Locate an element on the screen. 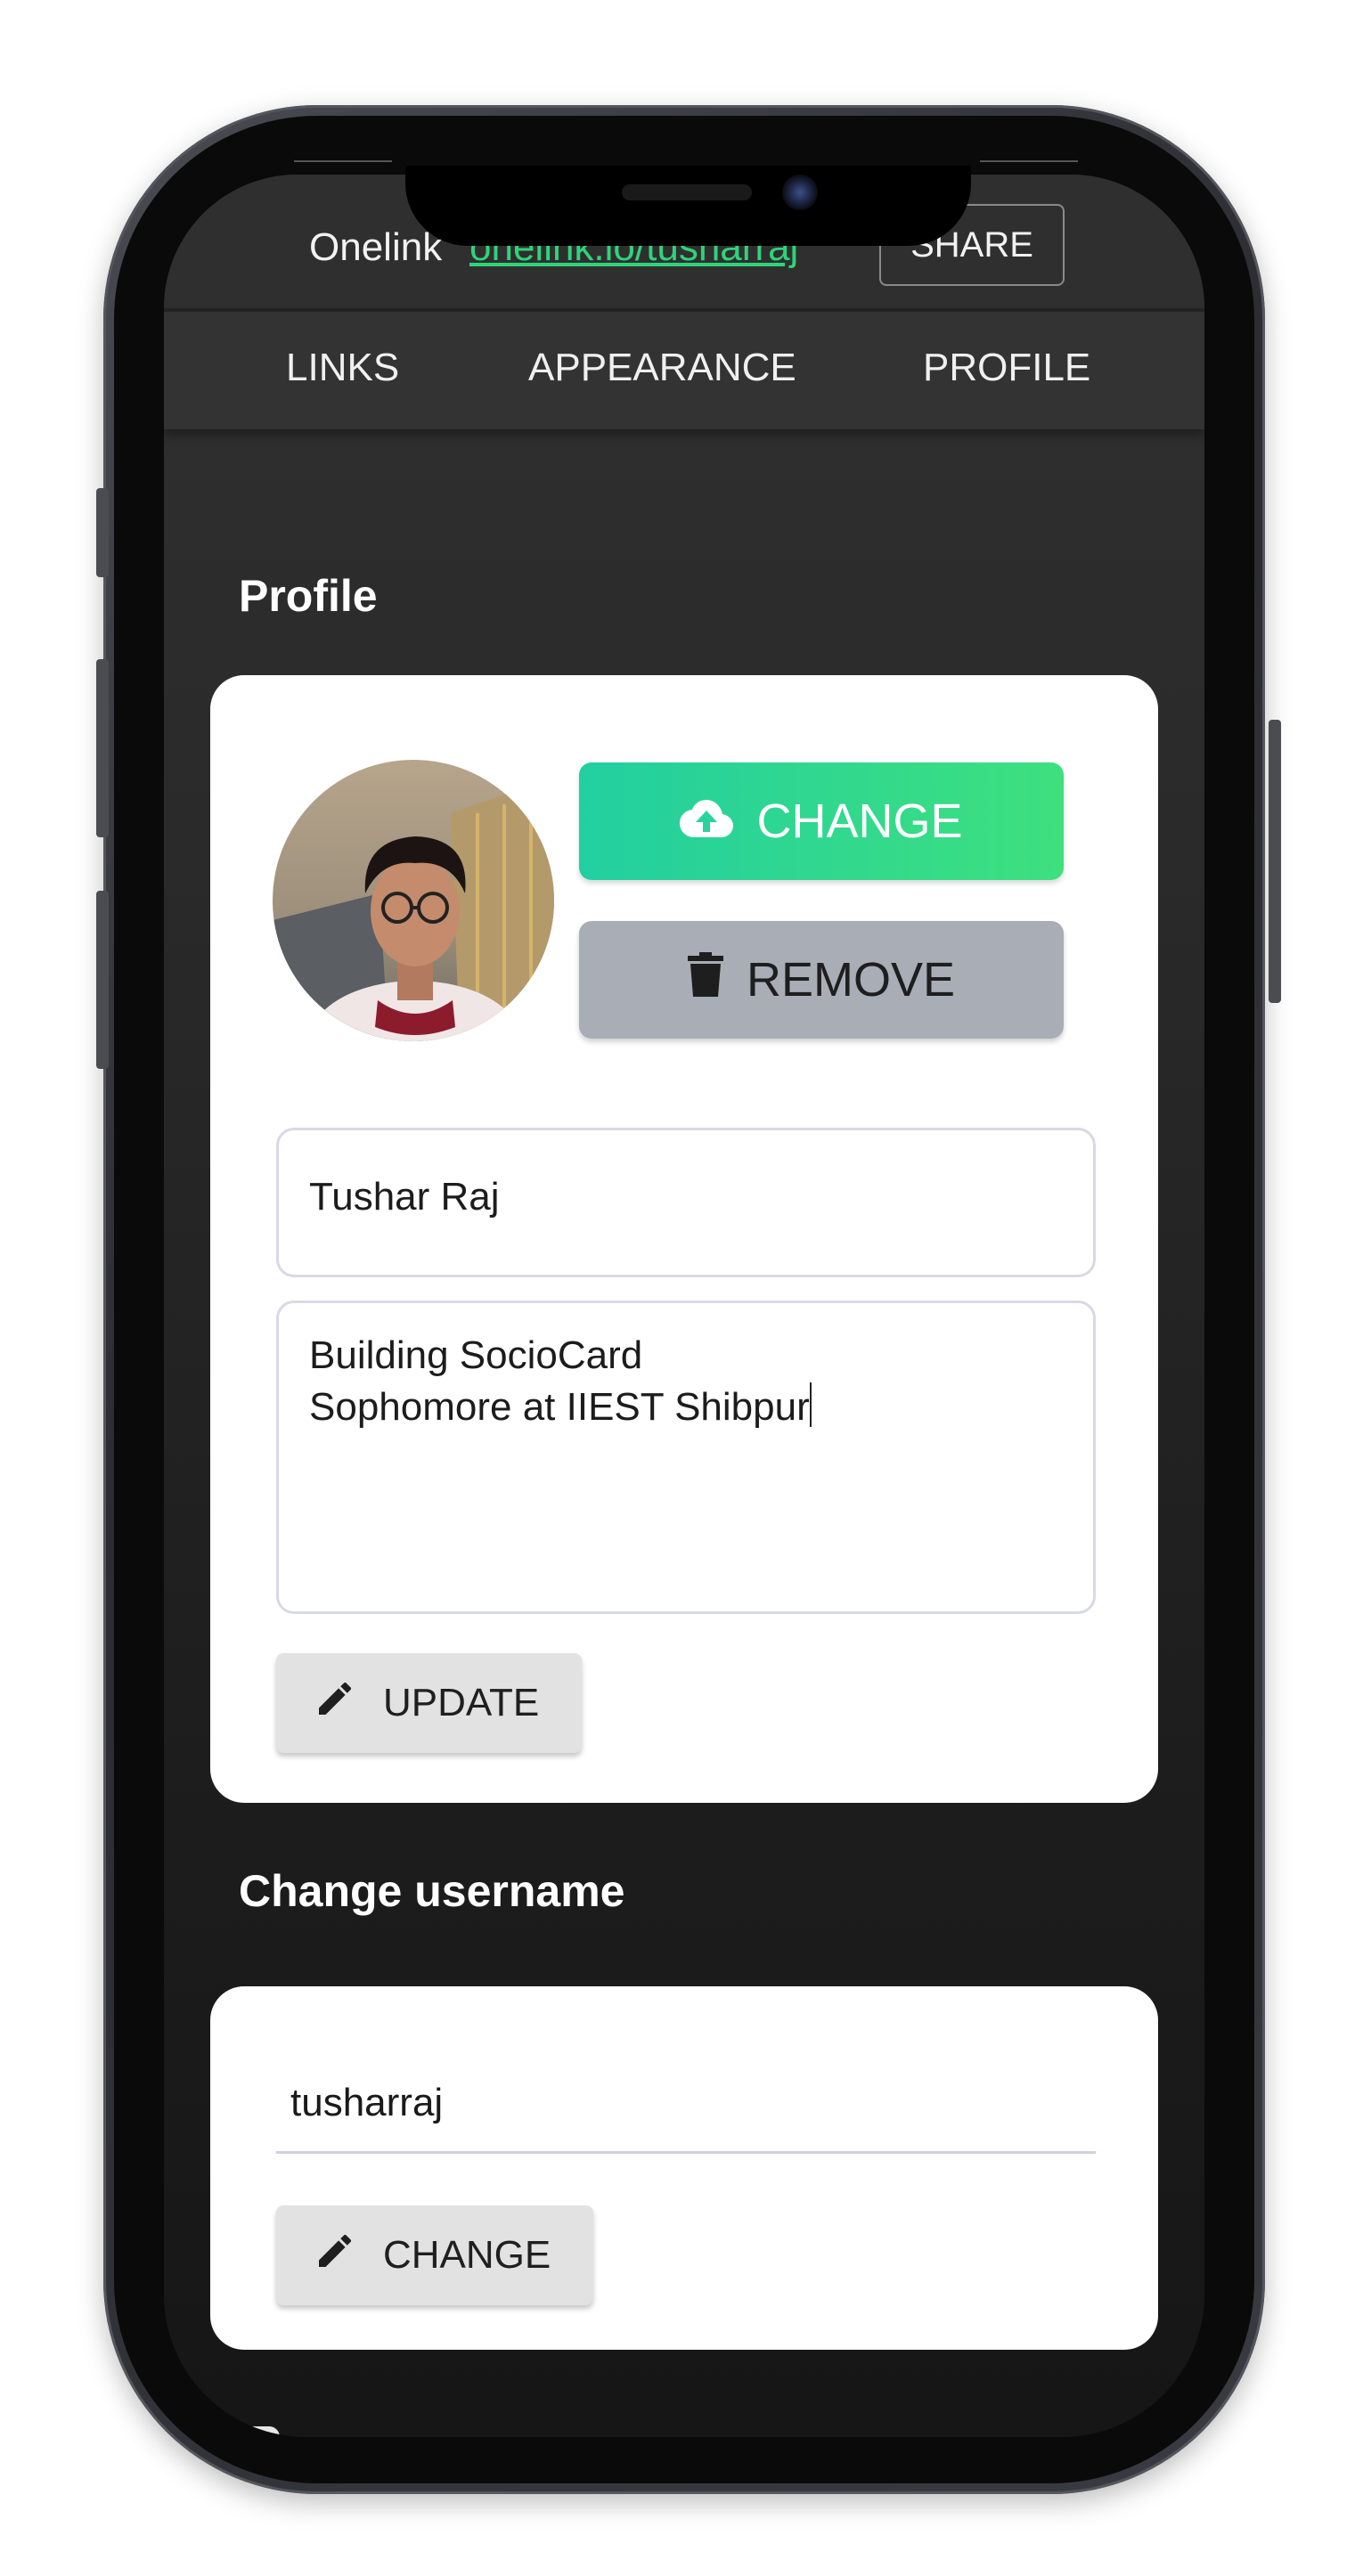 The image size is (1363, 2576). name-value: Tushar Raj is located at coordinates (404, 1197).